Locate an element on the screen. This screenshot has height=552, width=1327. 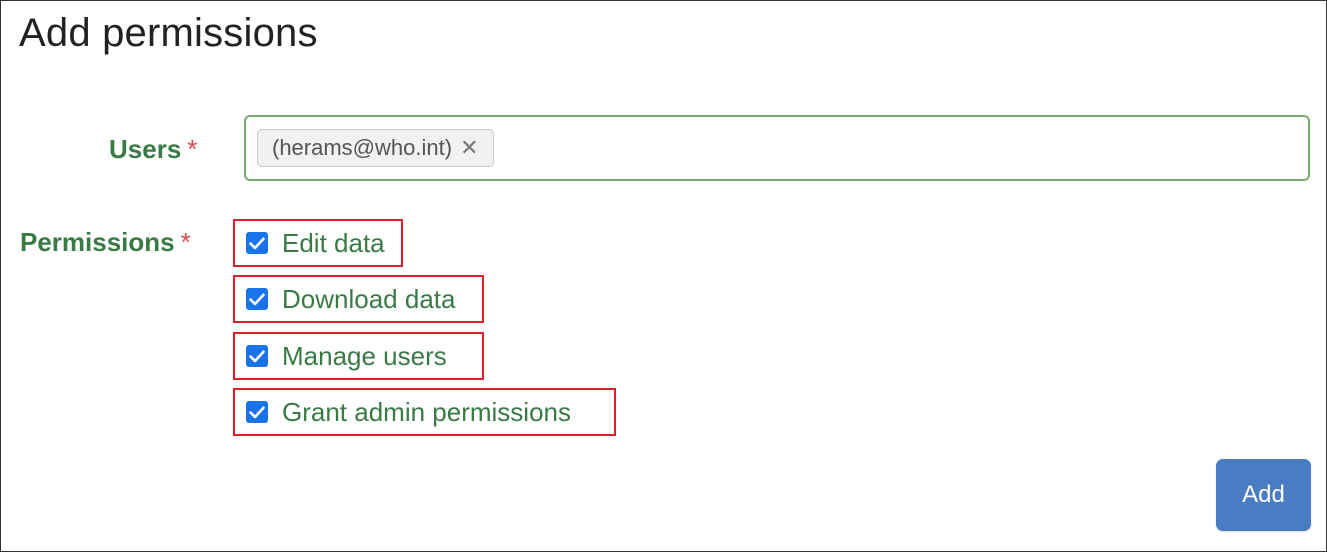
permissions-label: Permissions * is located at coordinates (105, 242).